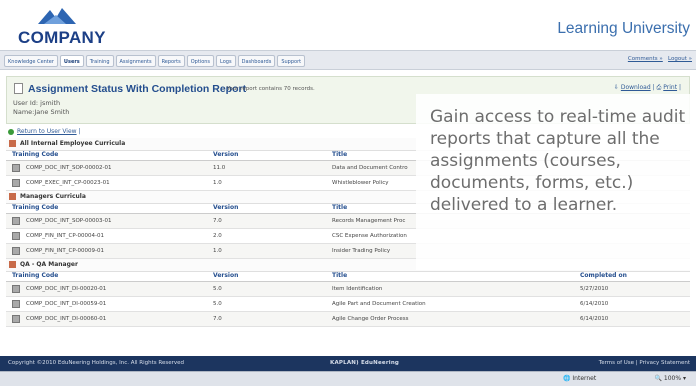  I want to click on title: Agile Part and Document Creation, so click(379, 304).